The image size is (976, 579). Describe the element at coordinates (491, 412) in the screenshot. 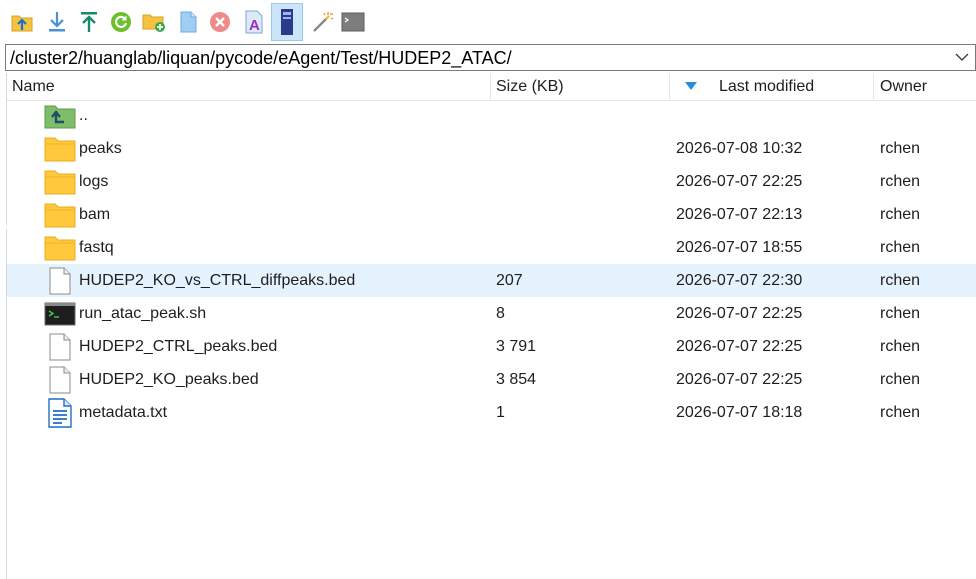

I see `file-row: metadata.txt 1 2026-07-07 18:18 rchen` at that location.